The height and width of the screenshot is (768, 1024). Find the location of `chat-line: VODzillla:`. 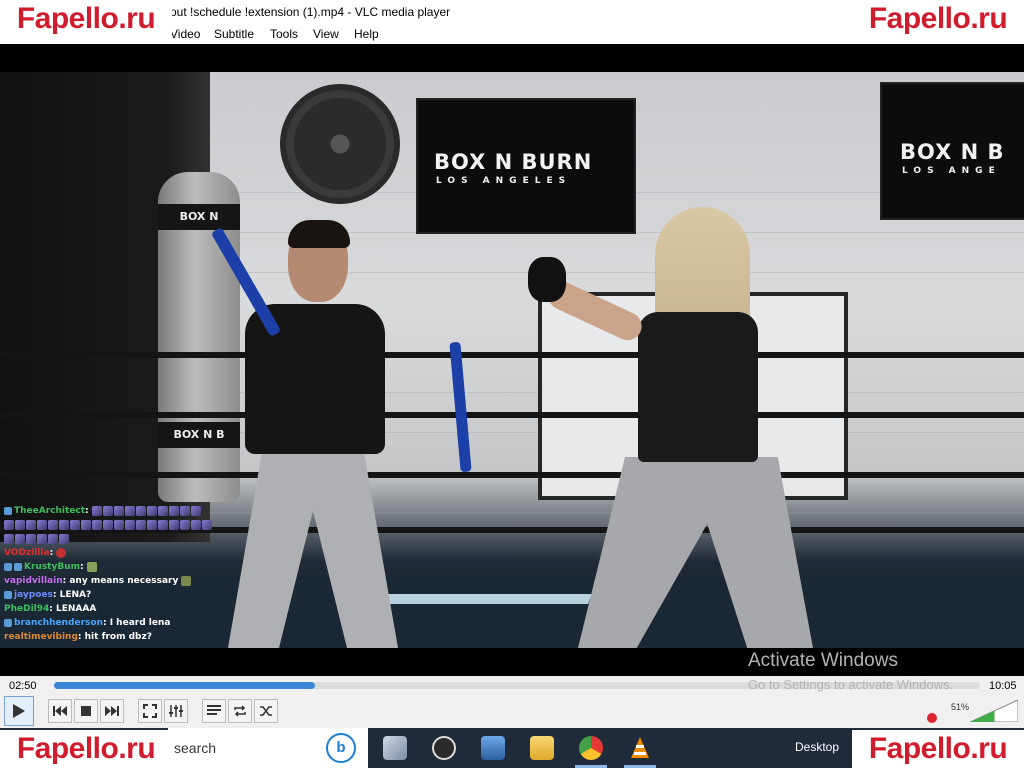

chat-line: VODzillla: is located at coordinates (124, 553).